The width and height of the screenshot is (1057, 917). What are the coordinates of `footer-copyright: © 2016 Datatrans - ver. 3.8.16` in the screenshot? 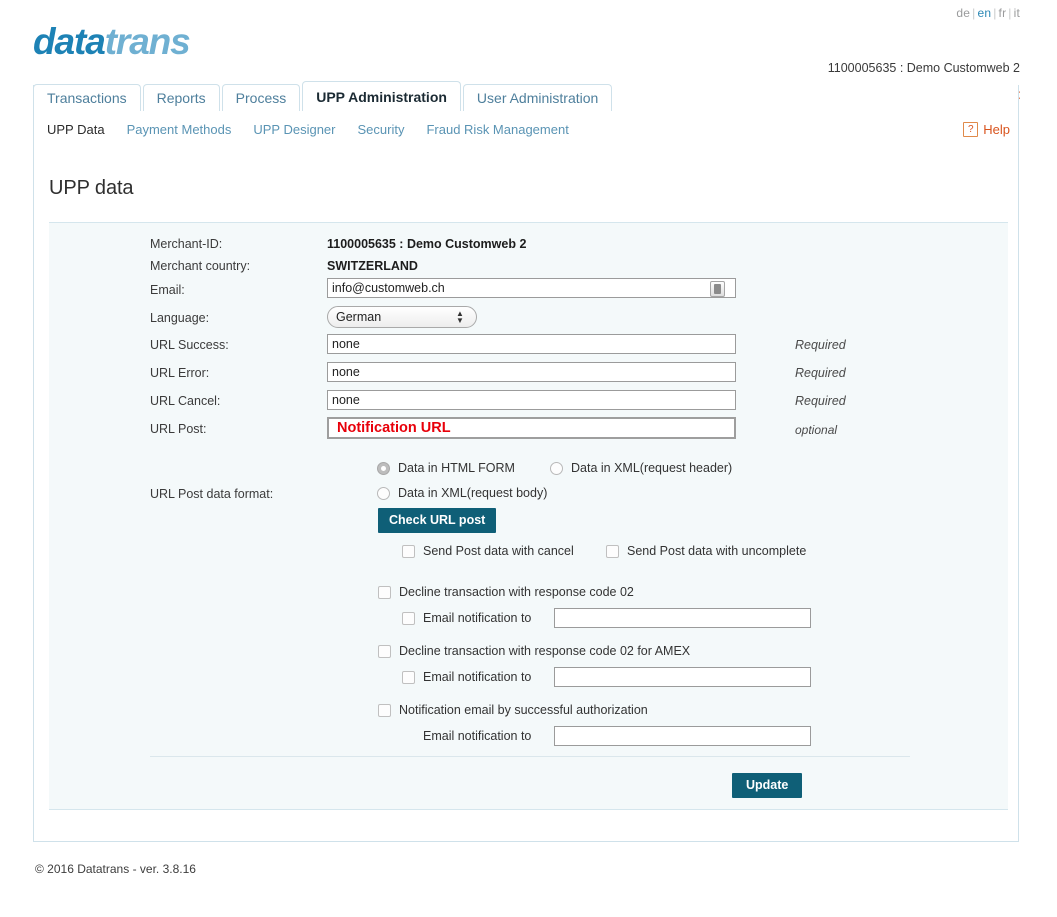 It's located at (115, 869).